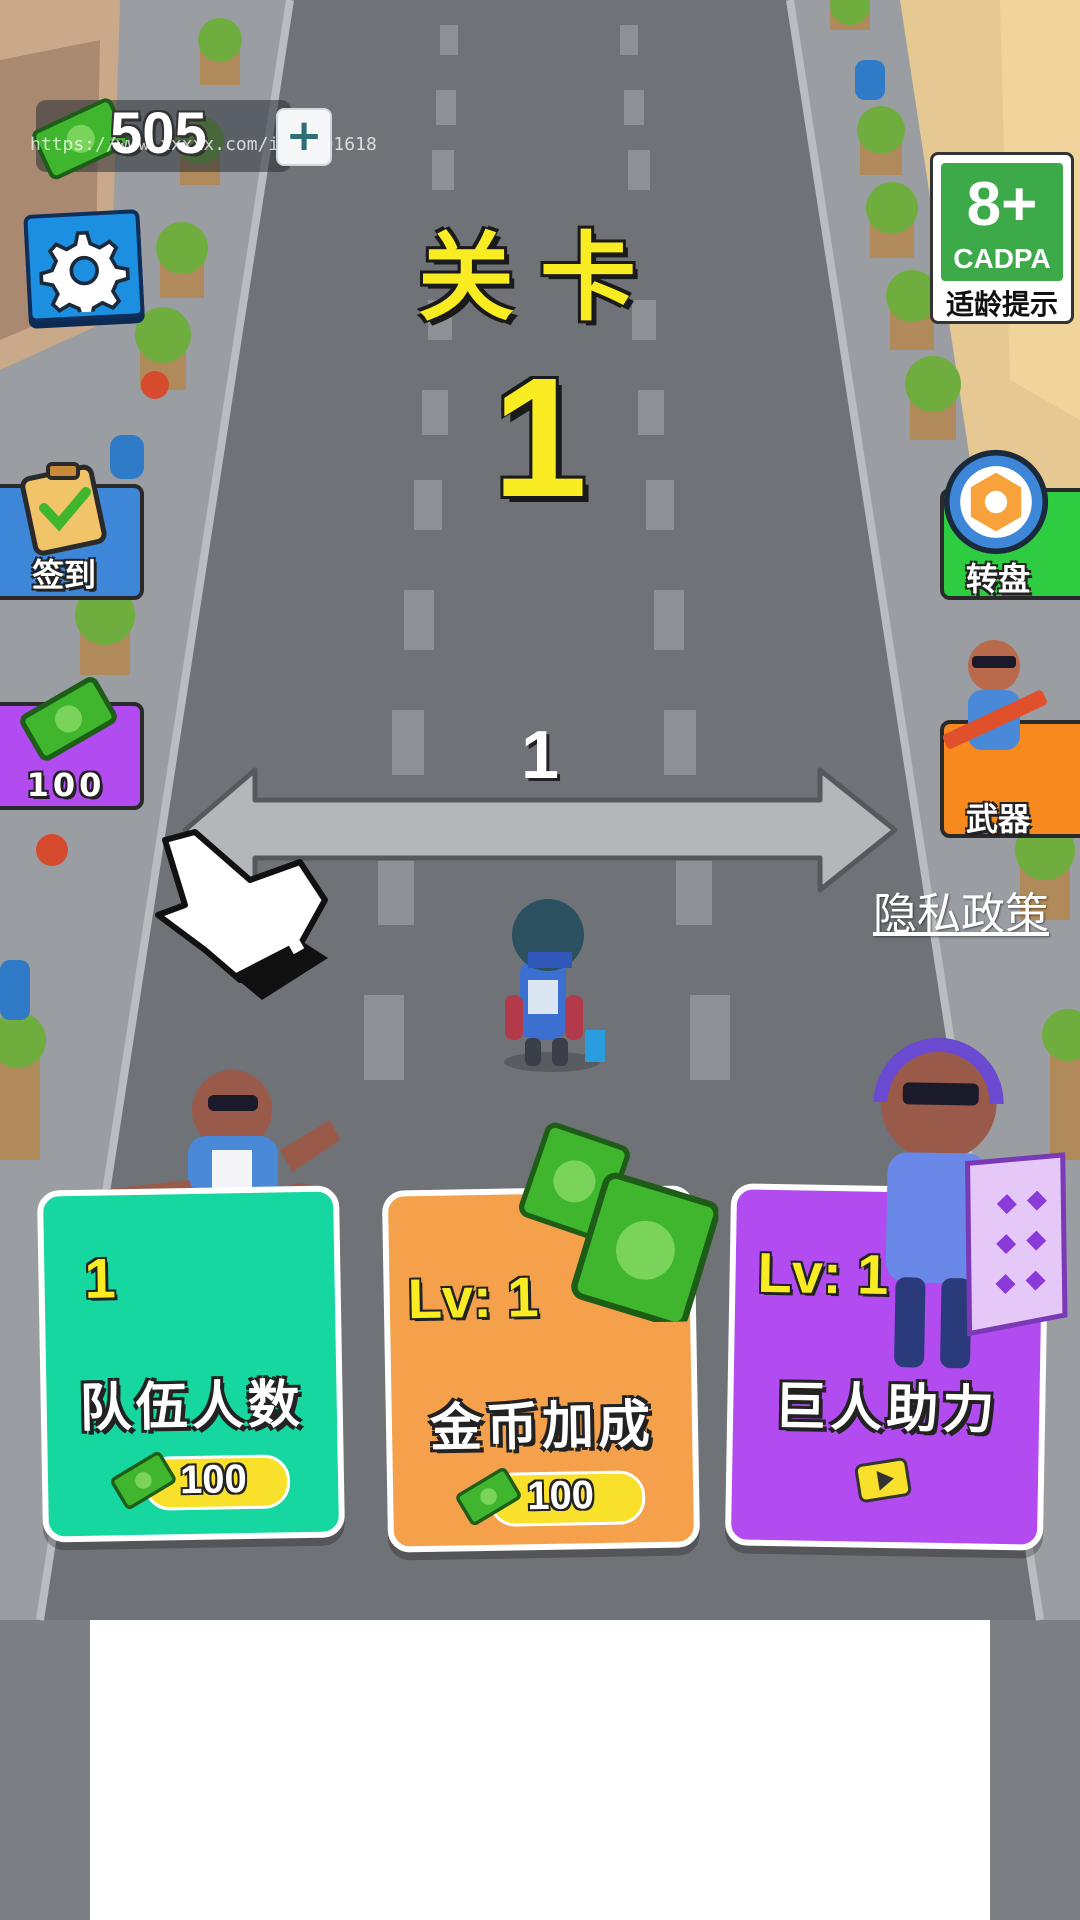 The image size is (1080, 1920). Describe the element at coordinates (488, 1496) in the screenshot. I see `coin-bonus-cash-icon` at that location.